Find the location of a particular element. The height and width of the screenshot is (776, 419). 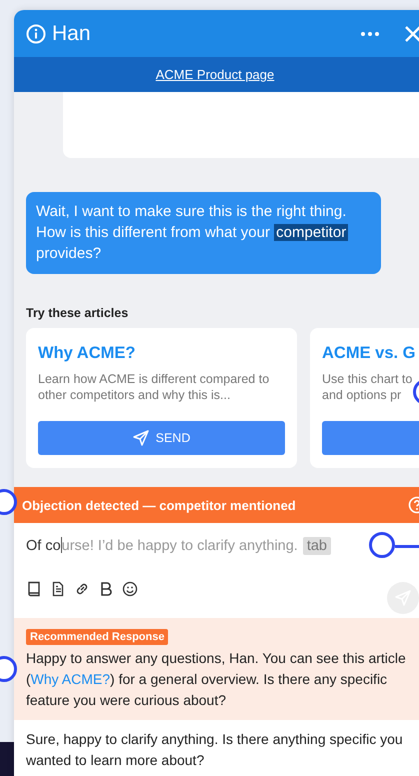

link-icon is located at coordinates (82, 589).